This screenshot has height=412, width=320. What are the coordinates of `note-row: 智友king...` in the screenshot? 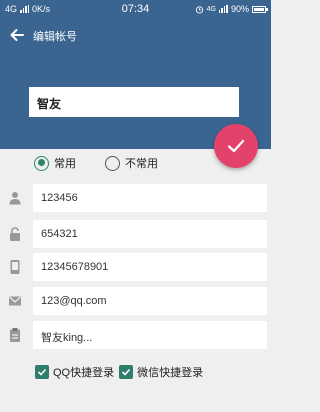 It's located at (135, 335).